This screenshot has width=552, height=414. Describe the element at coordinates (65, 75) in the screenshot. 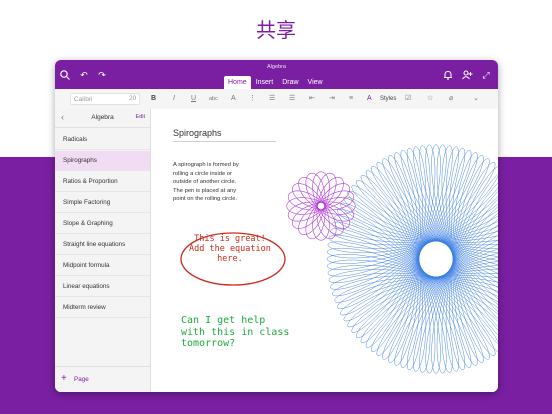

I see `search-icon` at that location.